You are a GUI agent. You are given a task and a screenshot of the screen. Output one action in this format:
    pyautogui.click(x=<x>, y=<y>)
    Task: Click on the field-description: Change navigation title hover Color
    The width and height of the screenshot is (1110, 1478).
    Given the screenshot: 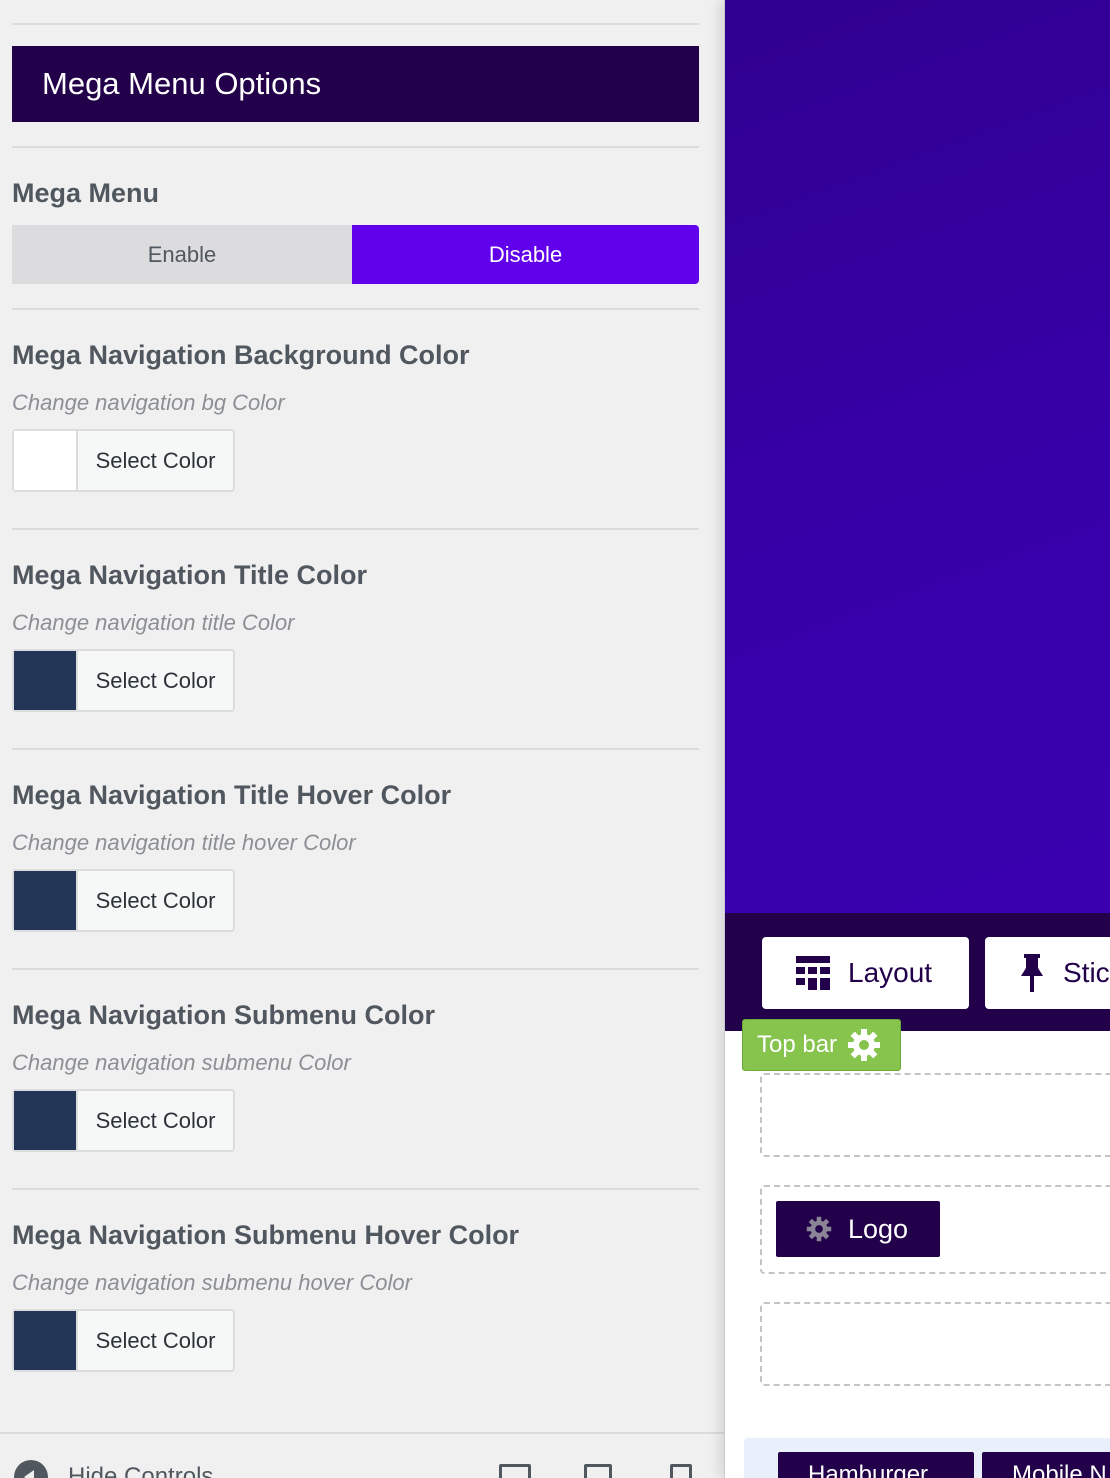 What is the action you would take?
    pyautogui.click(x=184, y=842)
    